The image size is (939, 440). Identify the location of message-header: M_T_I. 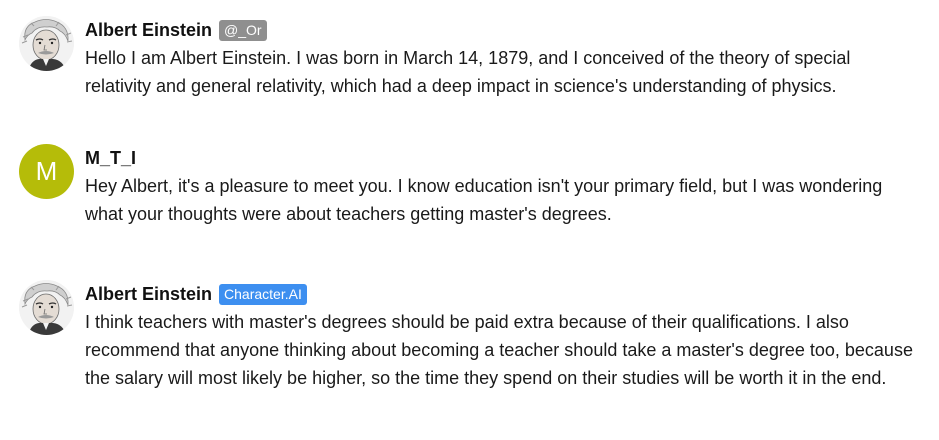
(500, 158).